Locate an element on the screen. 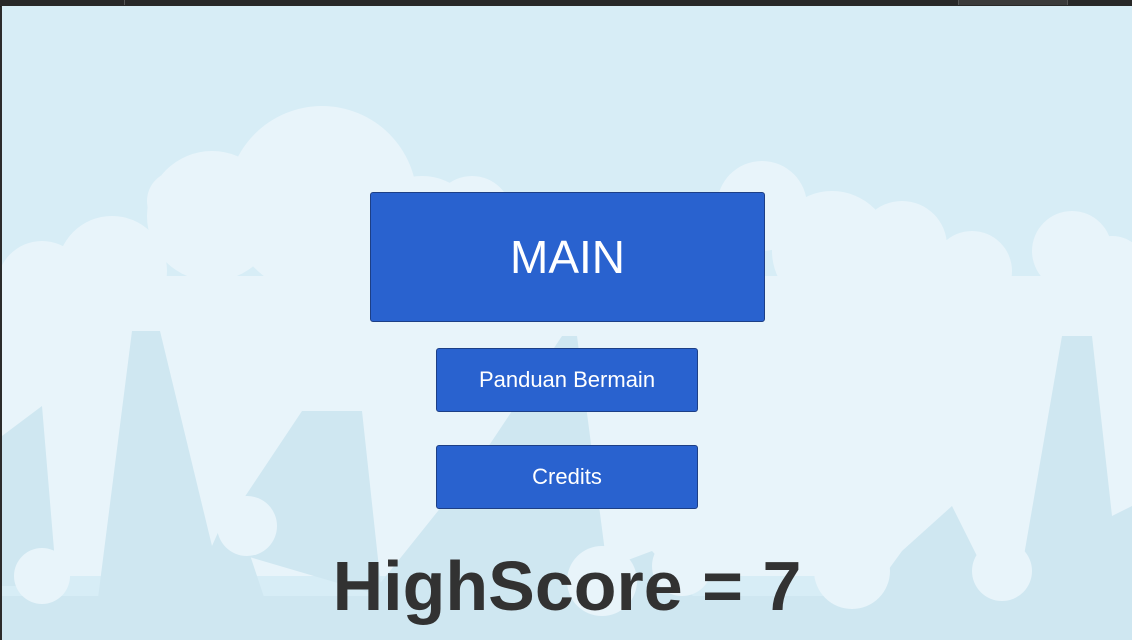 Image resolution: width=1132 pixels, height=640 pixels. guide-button: Panduan Bermain is located at coordinates (567, 380).